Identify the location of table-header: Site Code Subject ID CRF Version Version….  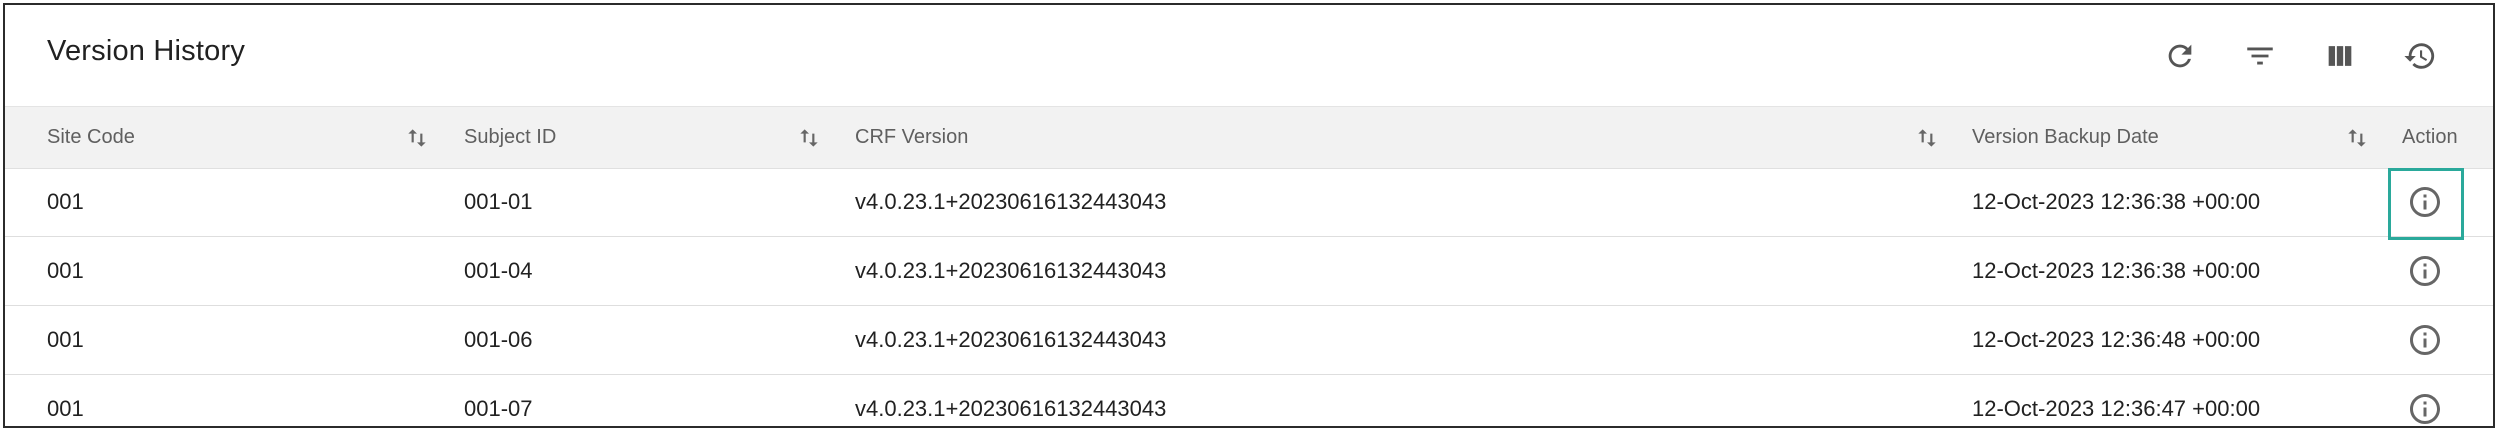
(1249, 137).